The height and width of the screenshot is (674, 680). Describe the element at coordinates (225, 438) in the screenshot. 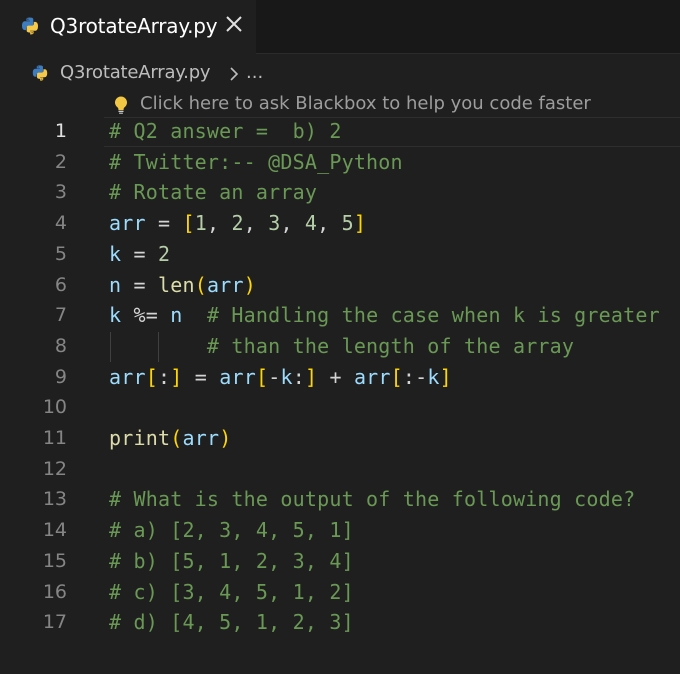

I see `code-token: )` at that location.